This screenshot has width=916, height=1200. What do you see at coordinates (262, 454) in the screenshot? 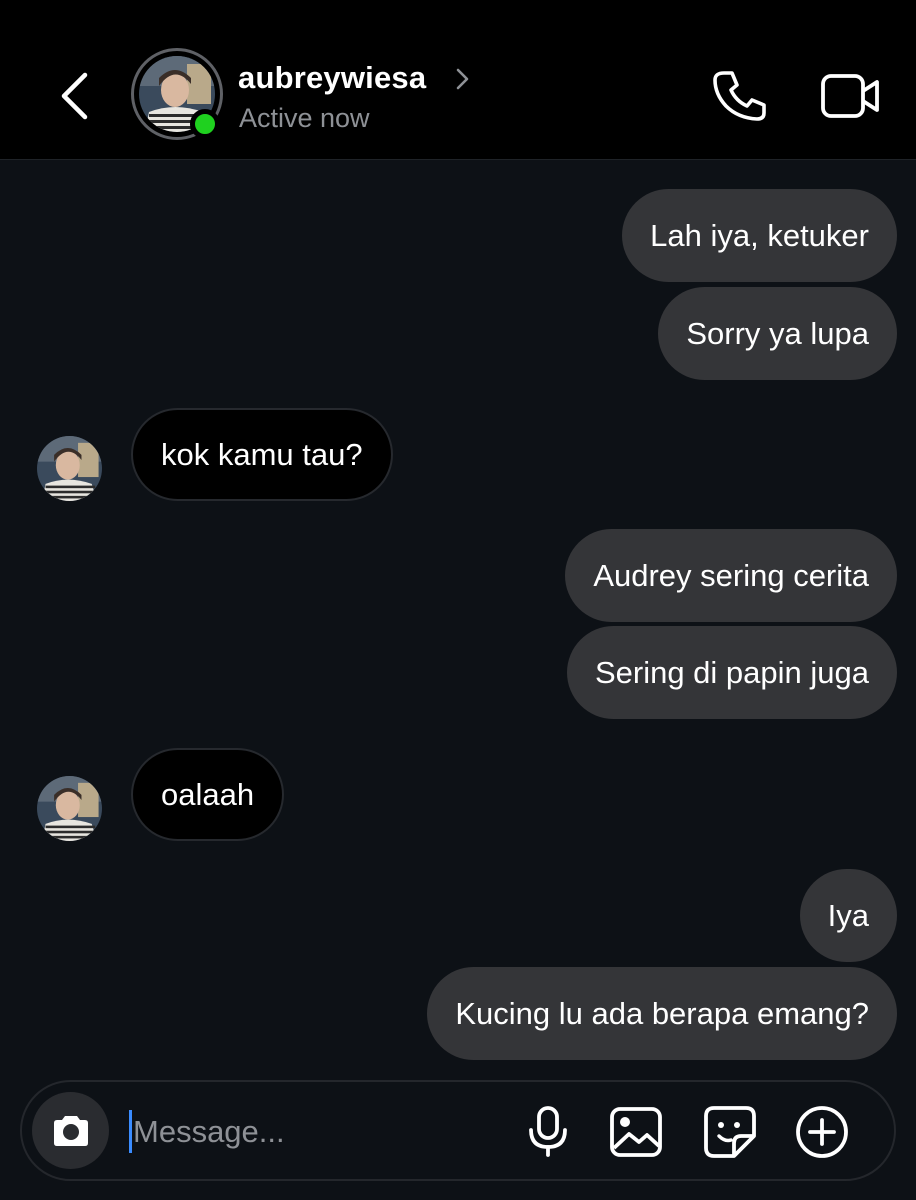
I see `message-bubble-received: kok kamu tau?` at bounding box center [262, 454].